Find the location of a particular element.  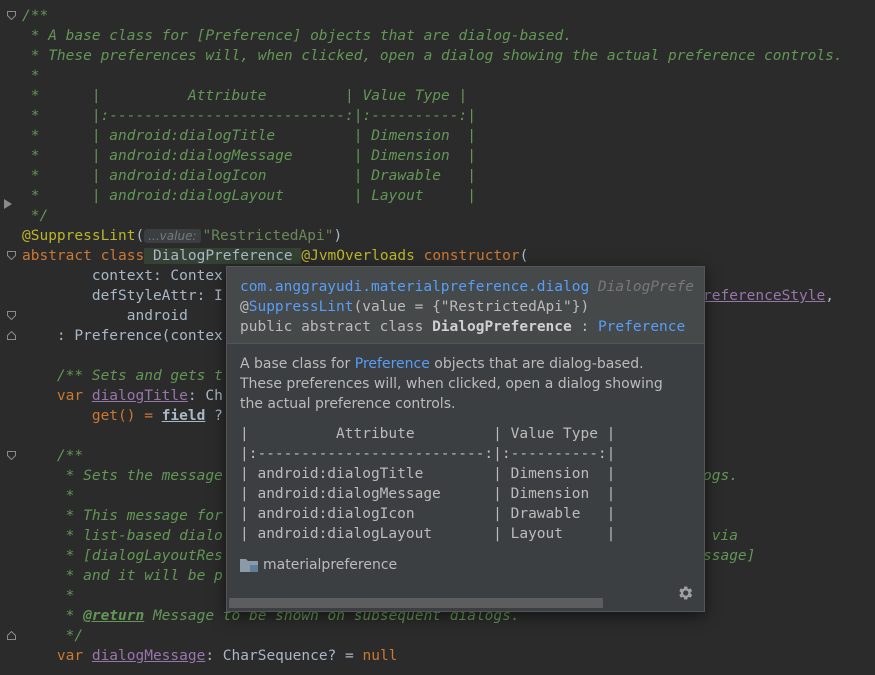

code-token: defStyleAttr: I is located at coordinates (122, 296).